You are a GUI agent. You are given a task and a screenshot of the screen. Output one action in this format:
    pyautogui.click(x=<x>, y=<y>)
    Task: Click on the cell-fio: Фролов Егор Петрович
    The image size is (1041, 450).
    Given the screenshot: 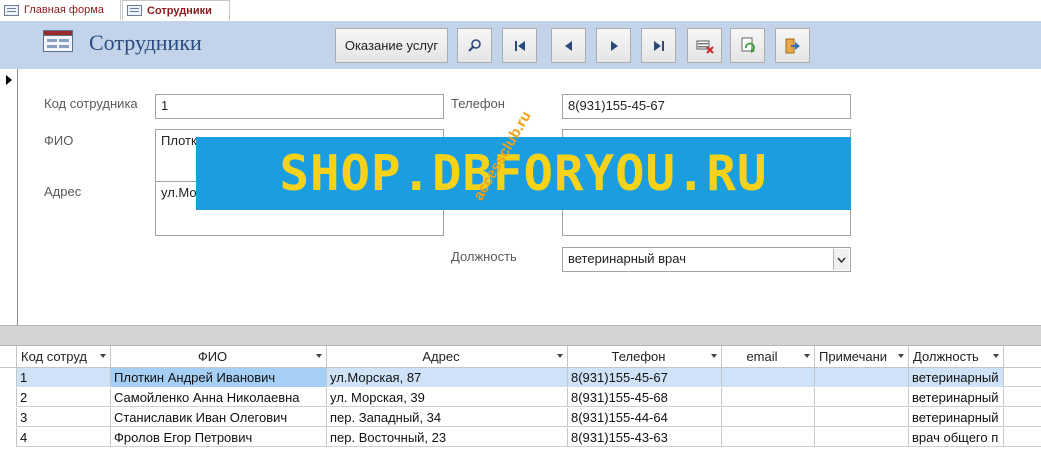 What is the action you would take?
    pyautogui.click(x=219, y=437)
    